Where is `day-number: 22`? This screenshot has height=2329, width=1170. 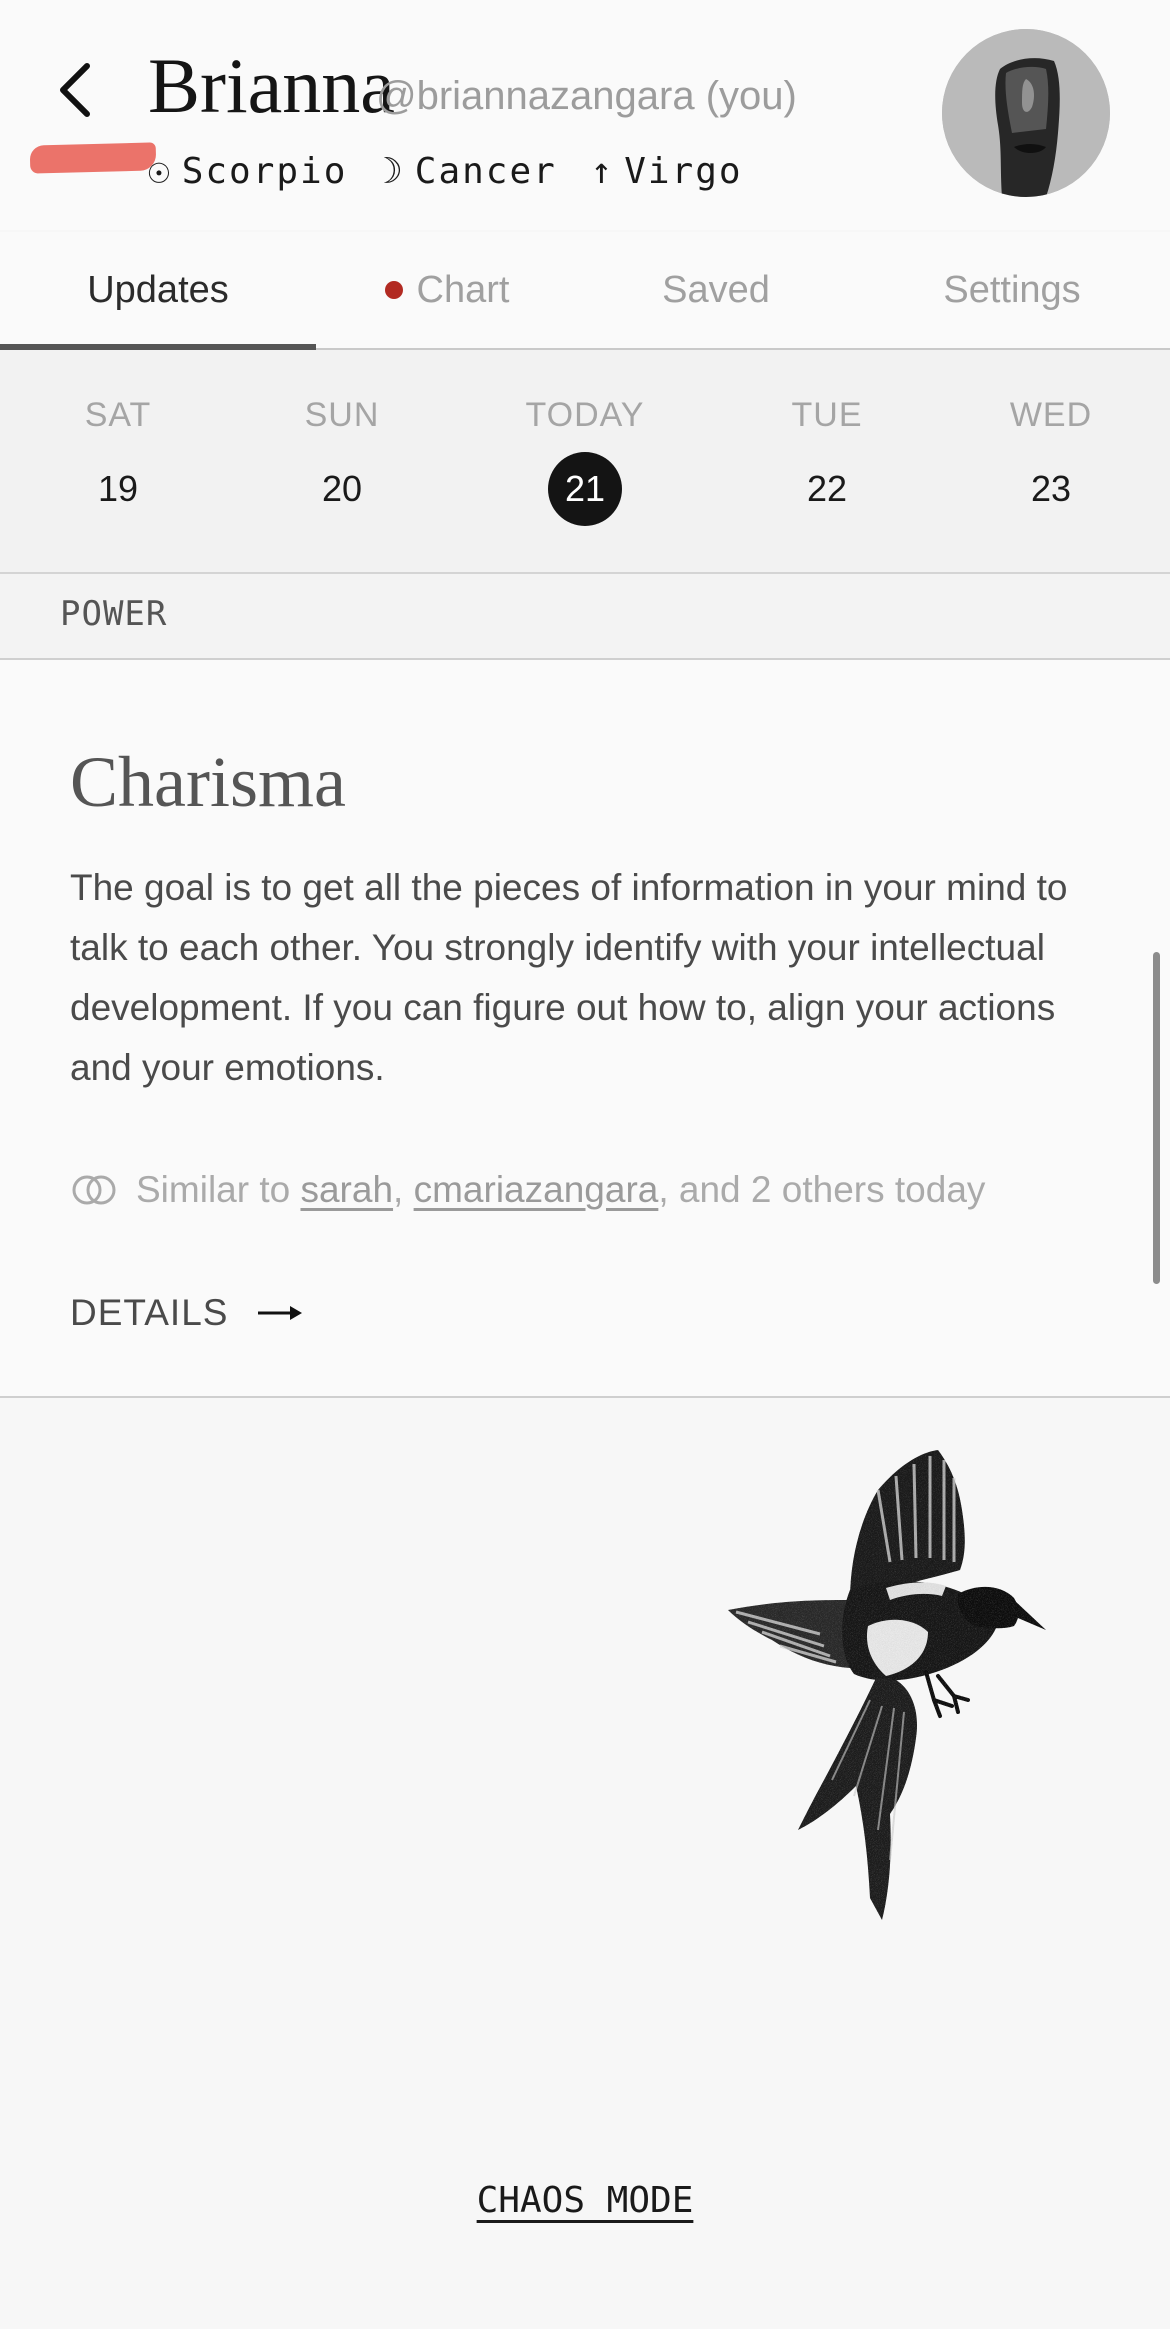 day-number: 22 is located at coordinates (827, 488).